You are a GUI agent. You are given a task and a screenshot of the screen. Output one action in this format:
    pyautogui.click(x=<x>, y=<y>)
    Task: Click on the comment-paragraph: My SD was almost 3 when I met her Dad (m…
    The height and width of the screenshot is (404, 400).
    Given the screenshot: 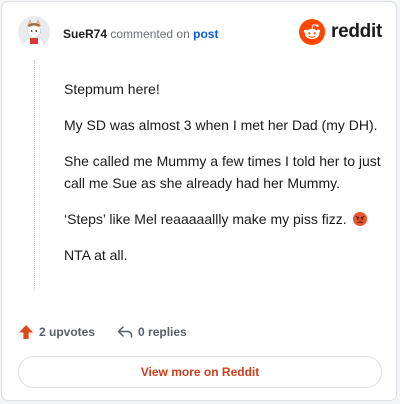 What is the action you would take?
    pyautogui.click(x=221, y=125)
    